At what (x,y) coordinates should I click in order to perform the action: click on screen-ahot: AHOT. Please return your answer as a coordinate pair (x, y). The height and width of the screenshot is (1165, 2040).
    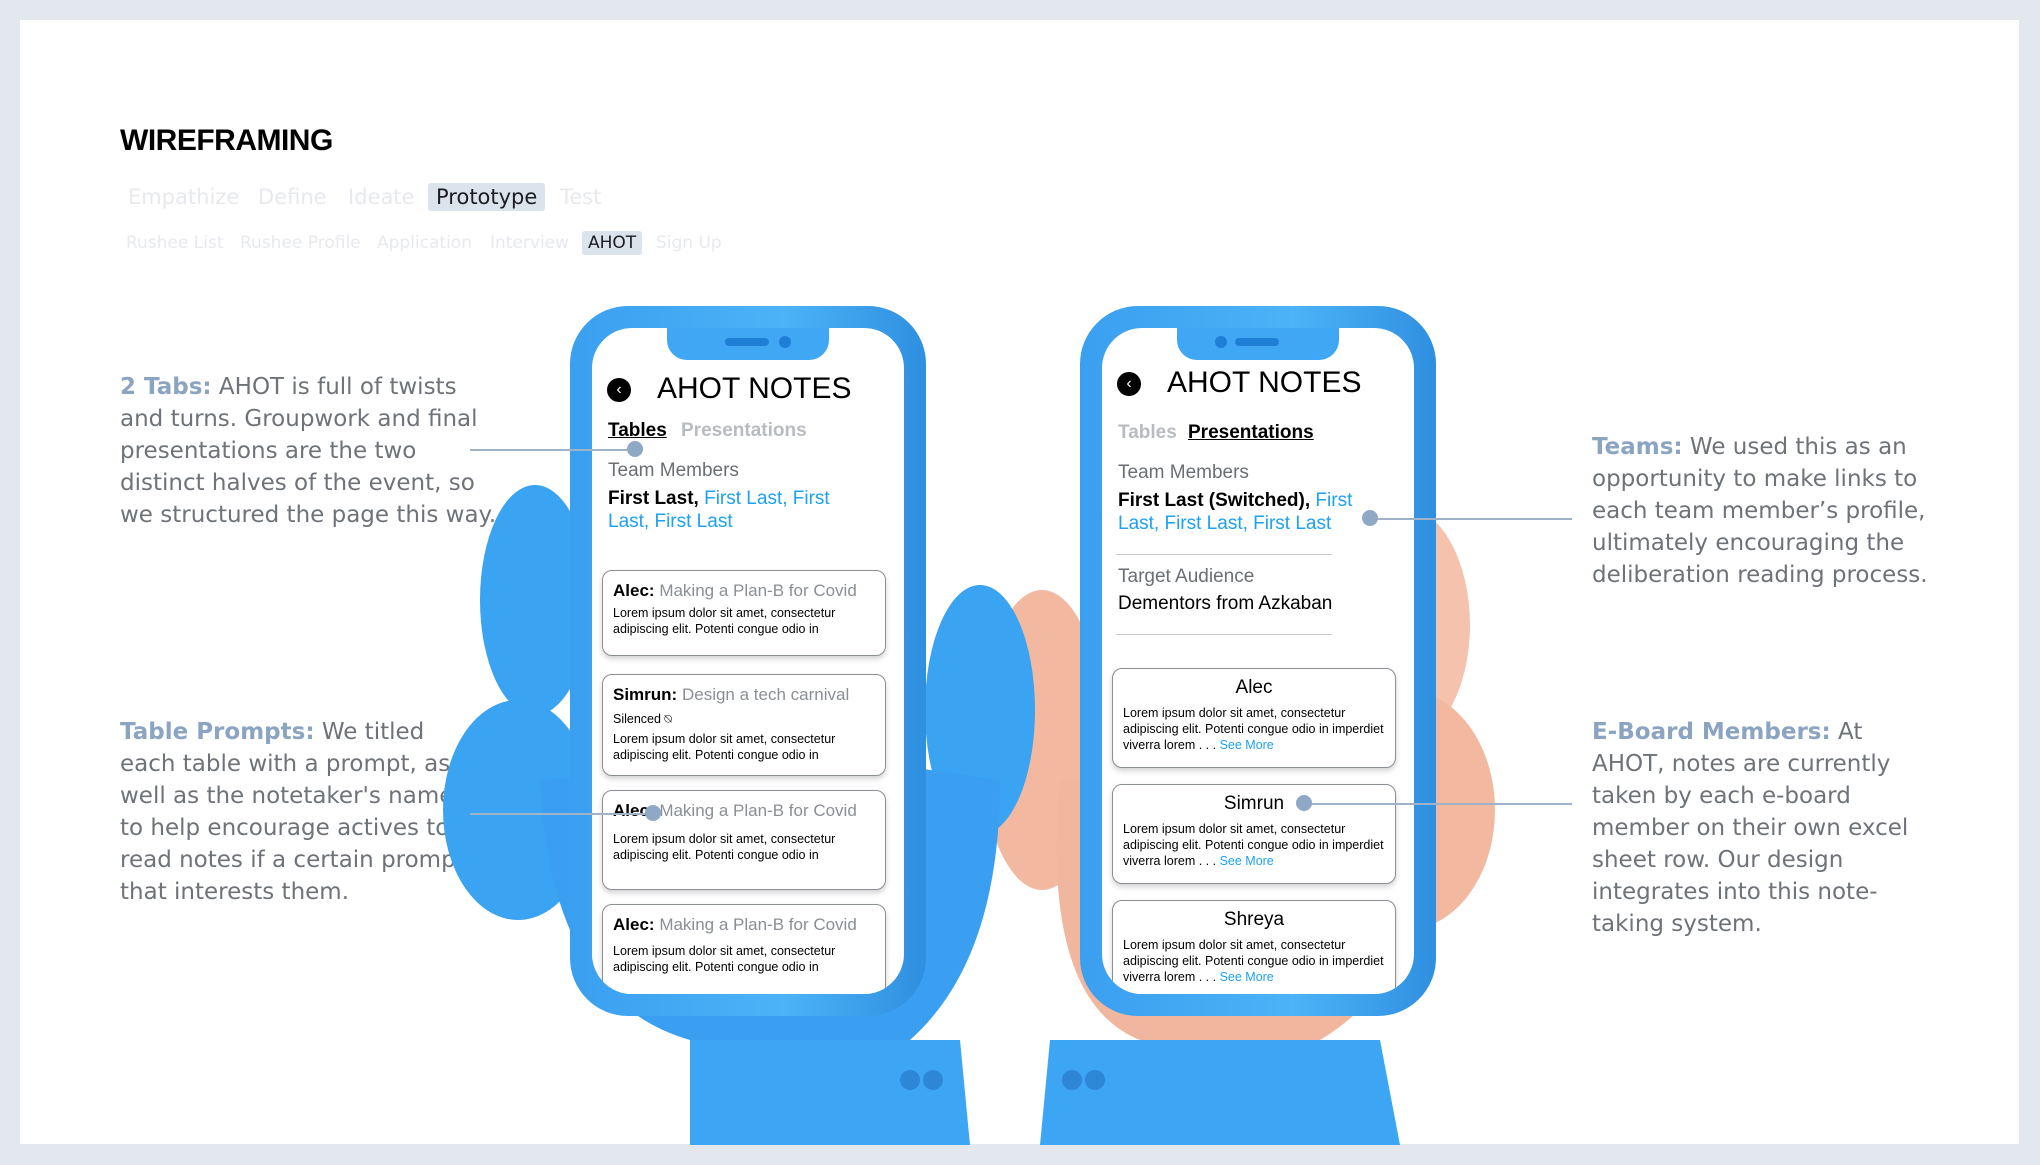
    Looking at the image, I should click on (612, 243).